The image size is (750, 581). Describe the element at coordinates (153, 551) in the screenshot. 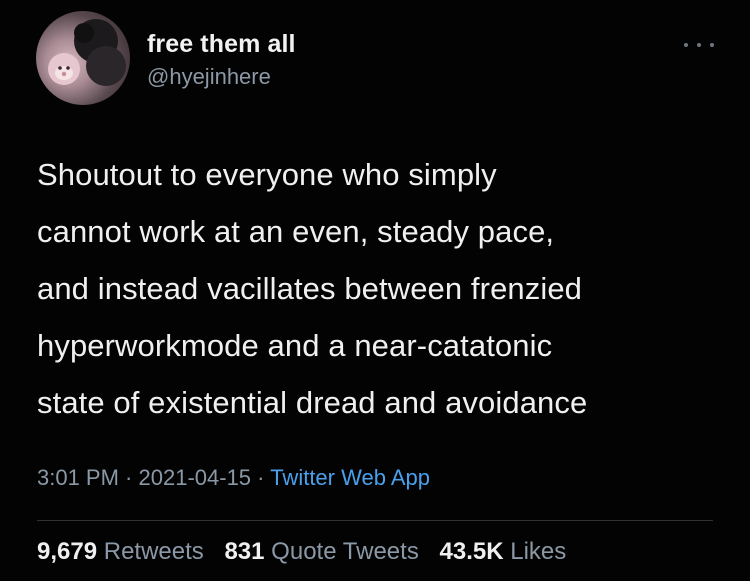

I see `retweets-label: Retweets` at that location.